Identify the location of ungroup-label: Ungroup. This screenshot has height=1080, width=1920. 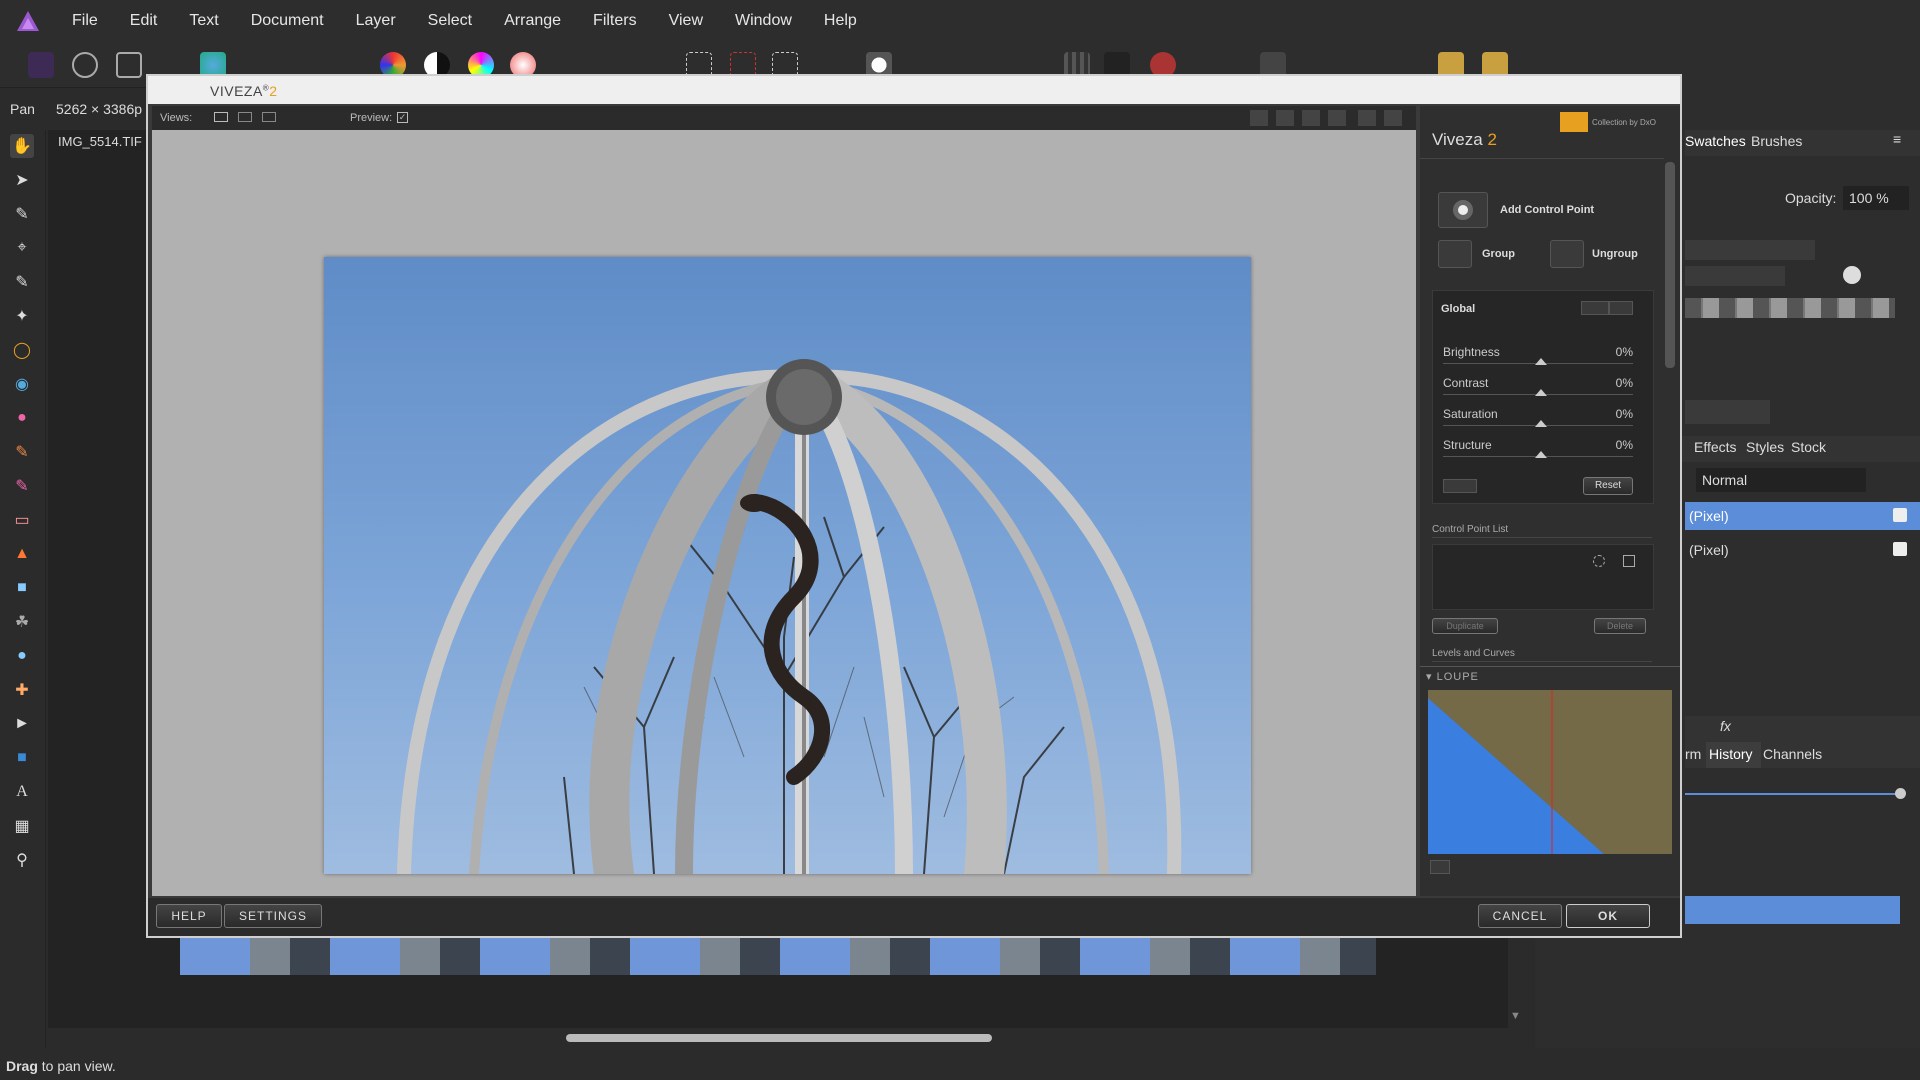
(1615, 254).